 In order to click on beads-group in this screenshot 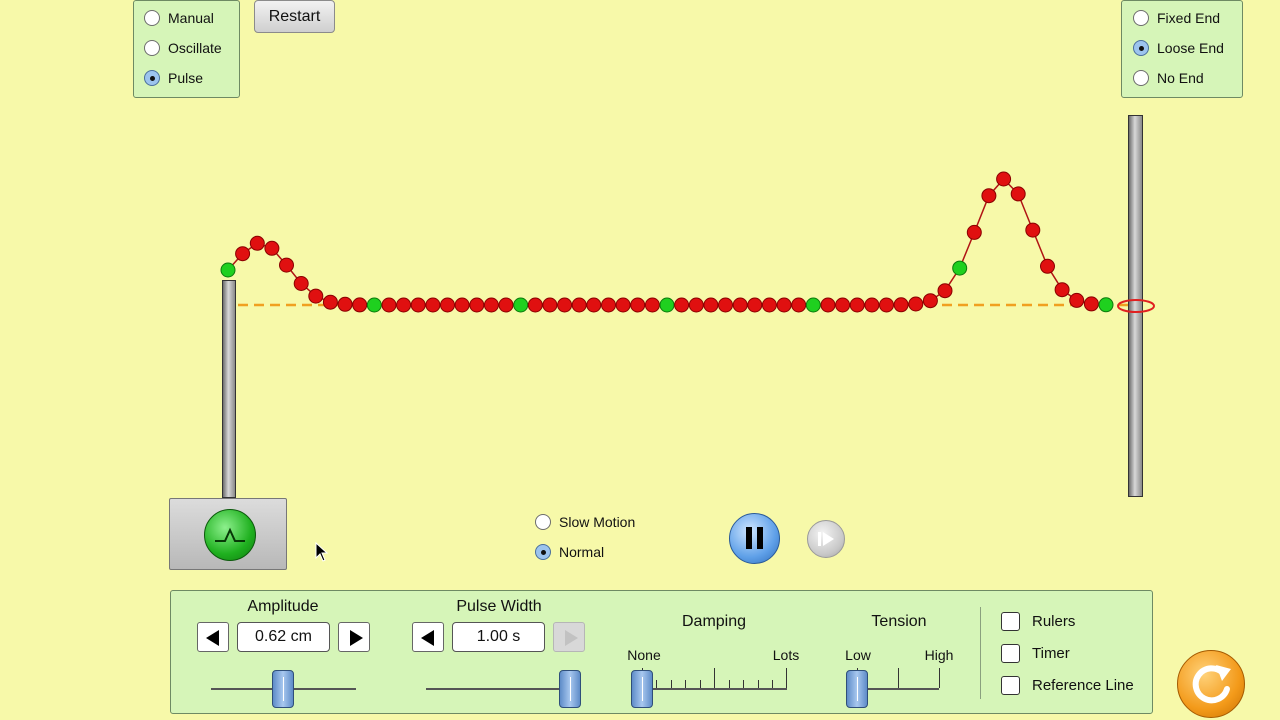, I will do `click(667, 242)`.